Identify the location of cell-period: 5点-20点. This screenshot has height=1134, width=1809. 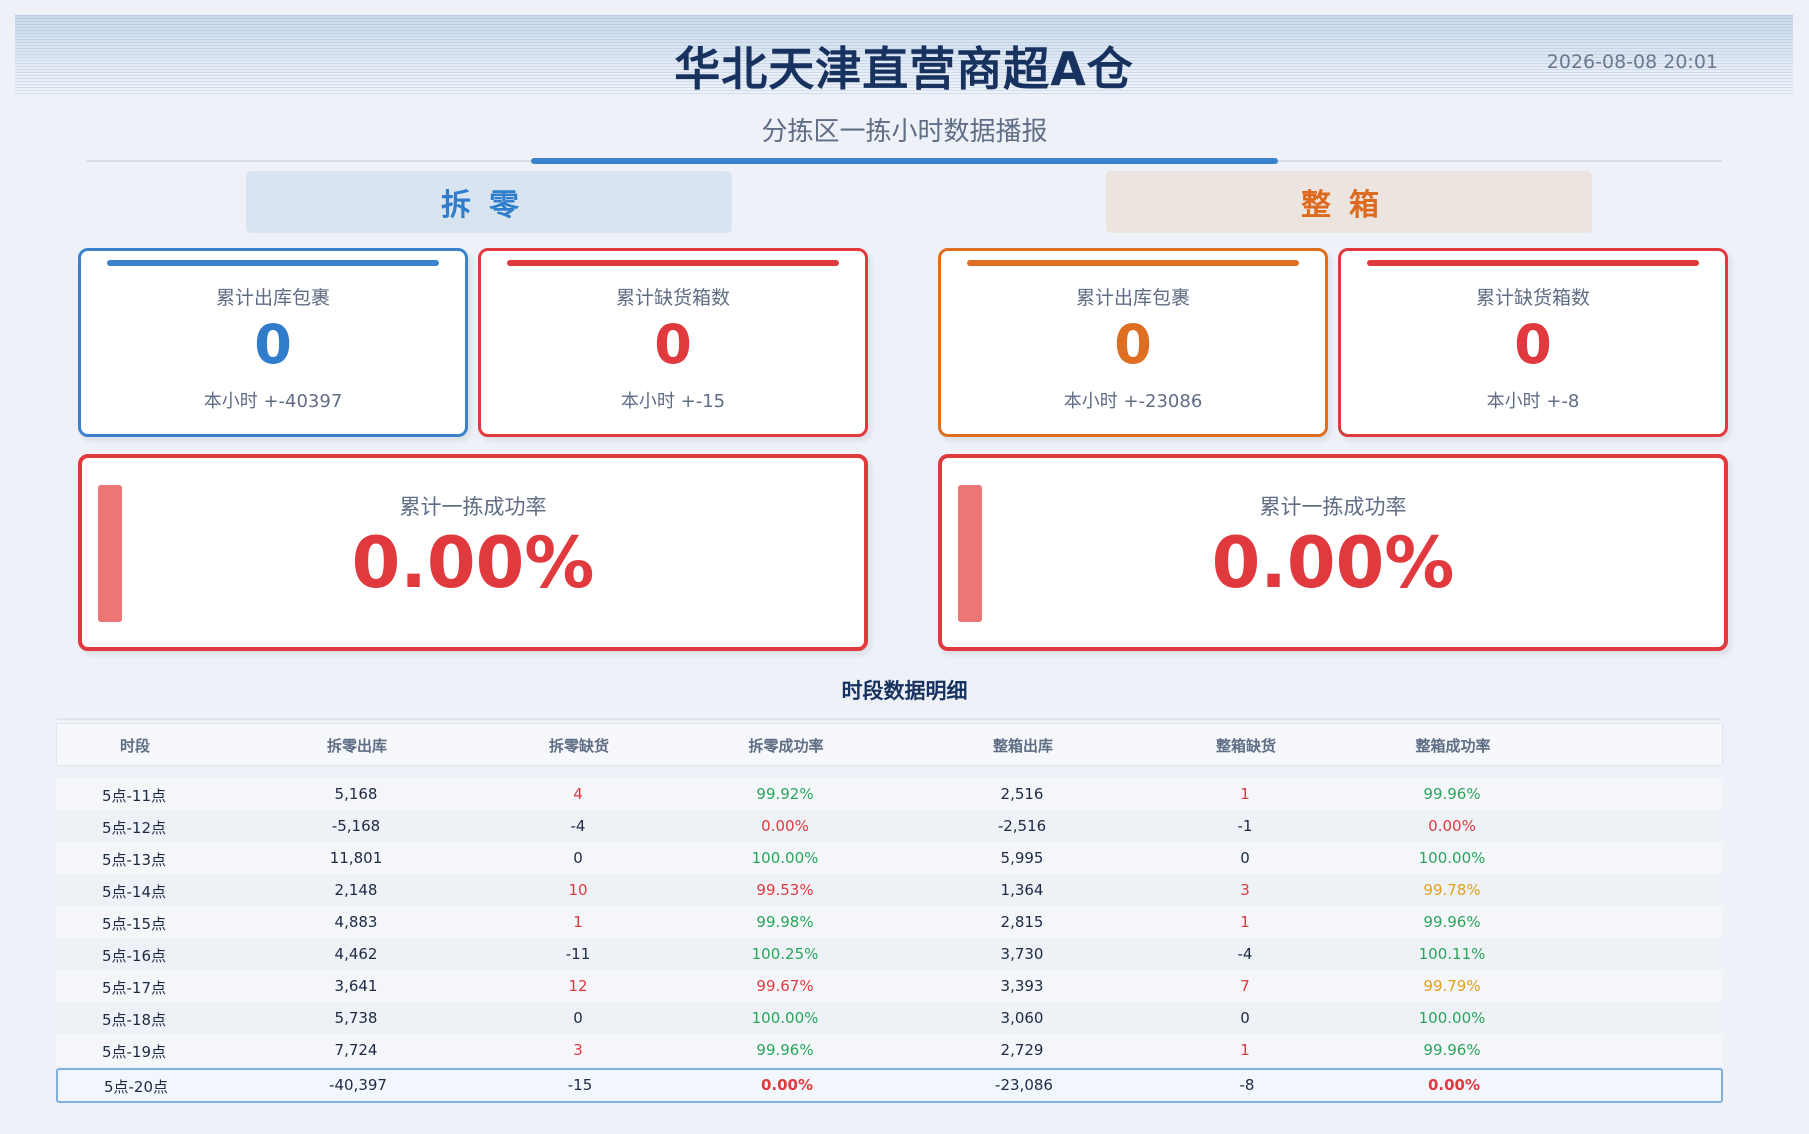
(136, 1087).